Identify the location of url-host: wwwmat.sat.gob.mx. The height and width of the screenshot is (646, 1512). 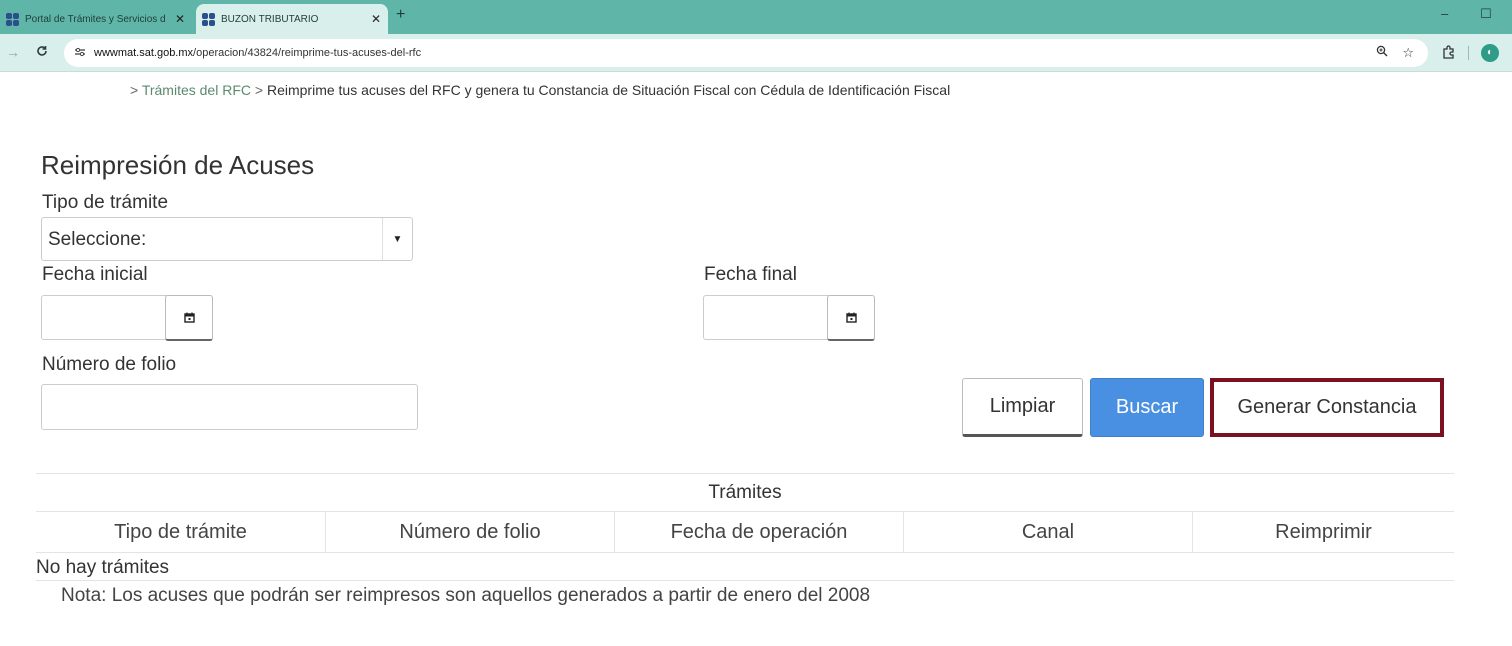
(144, 53).